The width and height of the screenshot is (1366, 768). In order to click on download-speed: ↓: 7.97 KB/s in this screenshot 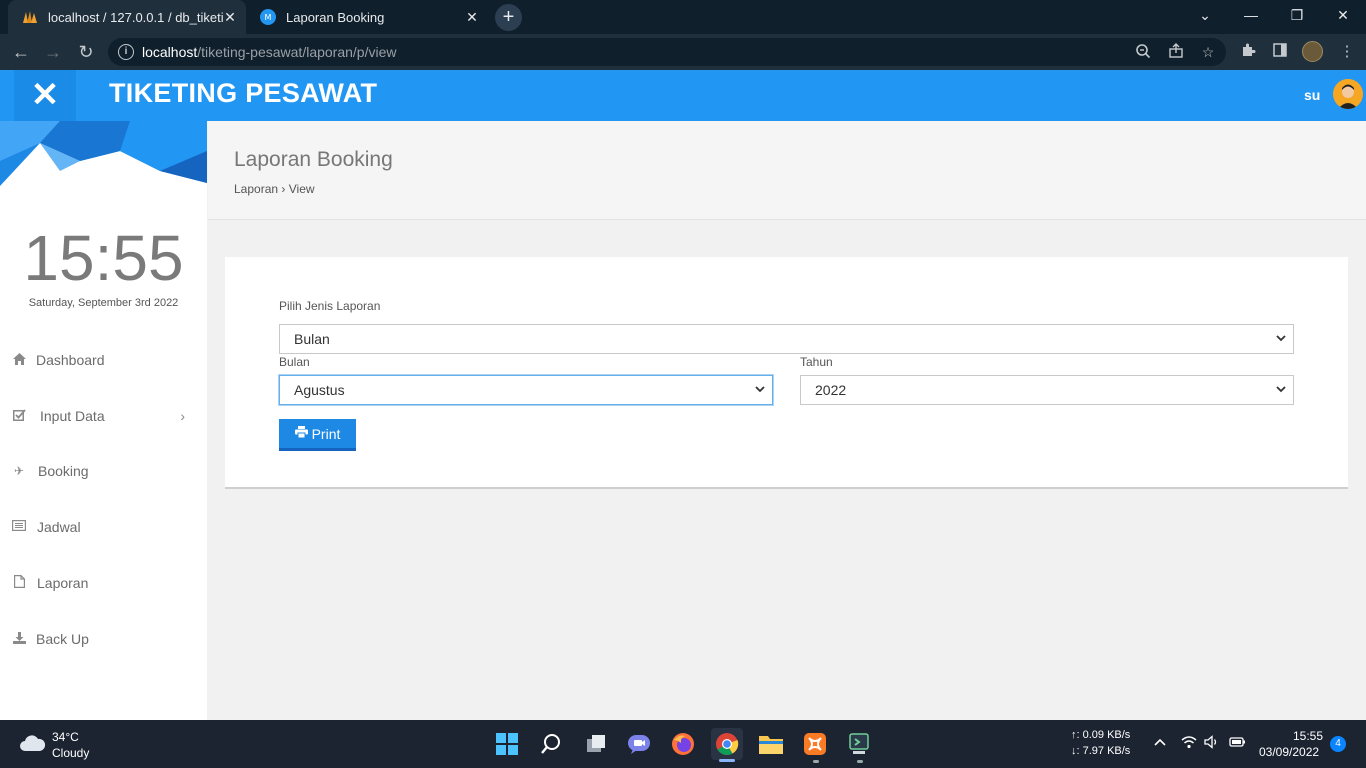, I will do `click(1101, 751)`.